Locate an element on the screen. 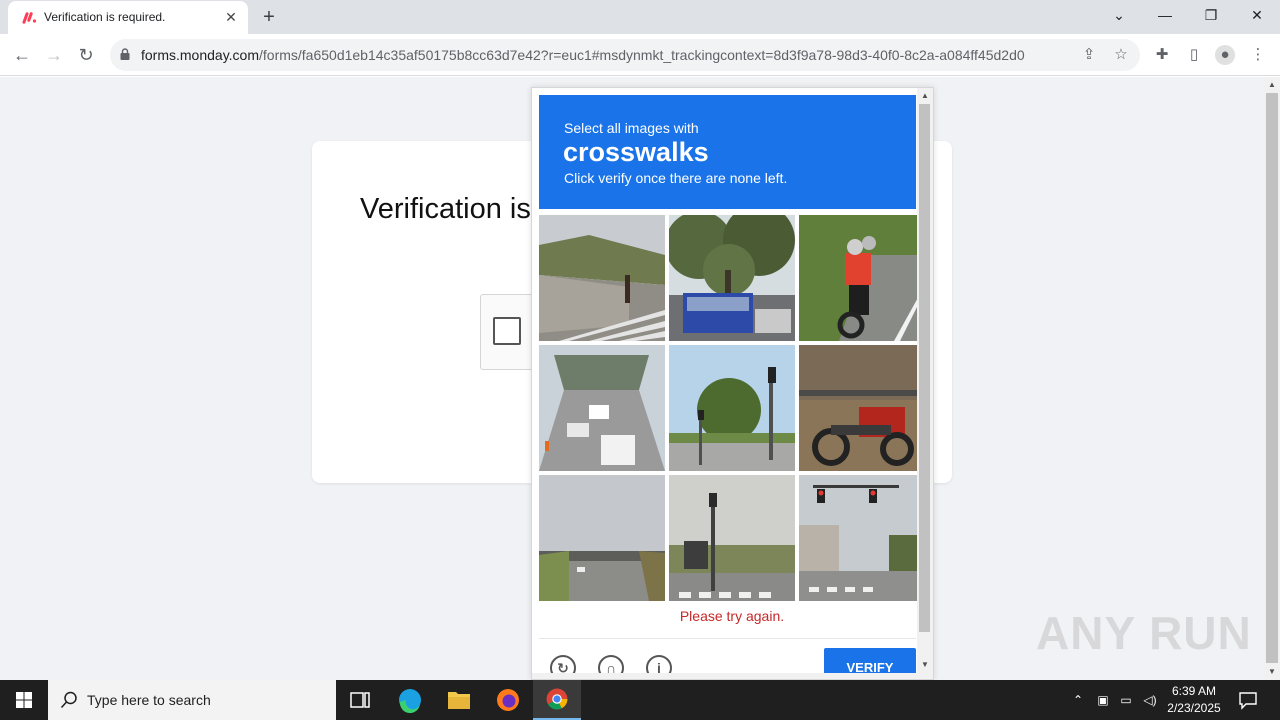 This screenshot has width=1280, height=720. clock-date: 2/23/2025 is located at coordinates (1194, 708).